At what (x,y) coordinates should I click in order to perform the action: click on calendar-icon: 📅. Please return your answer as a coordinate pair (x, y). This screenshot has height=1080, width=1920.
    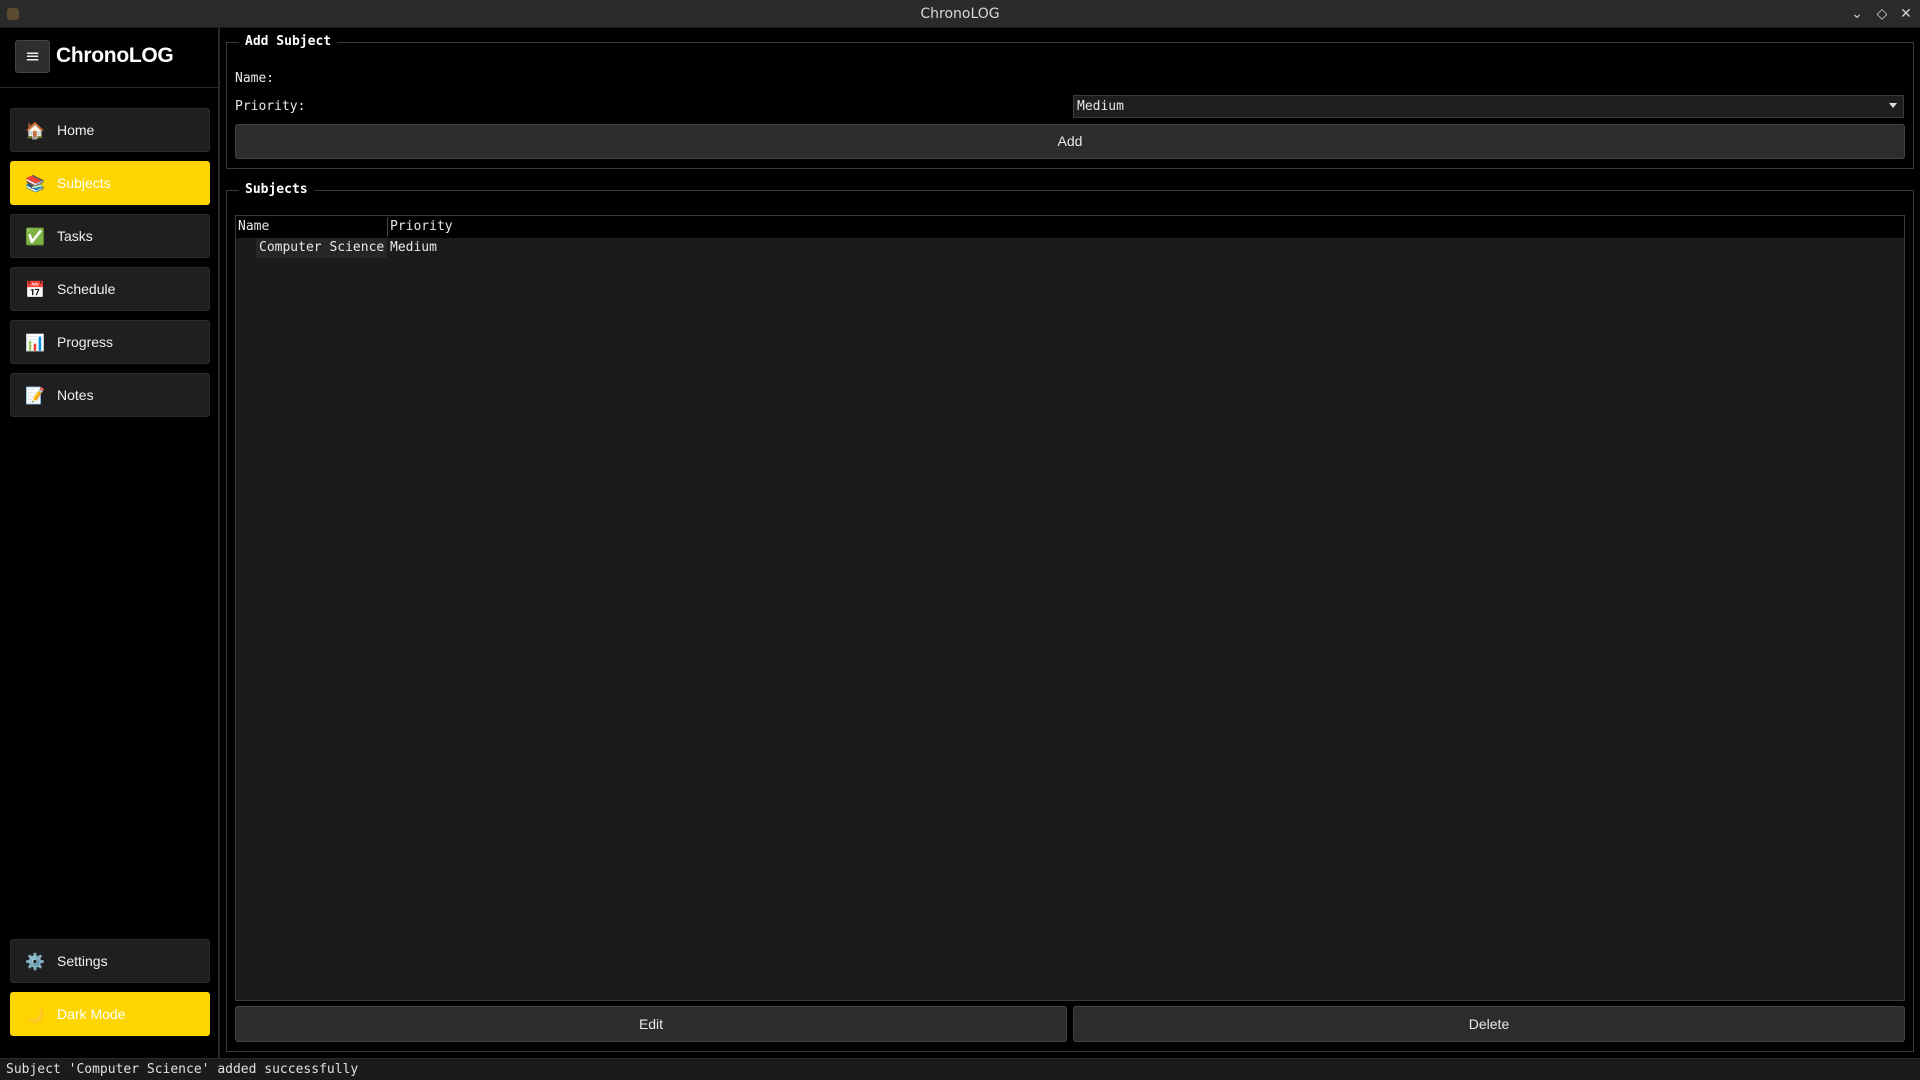
    Looking at the image, I should click on (35, 289).